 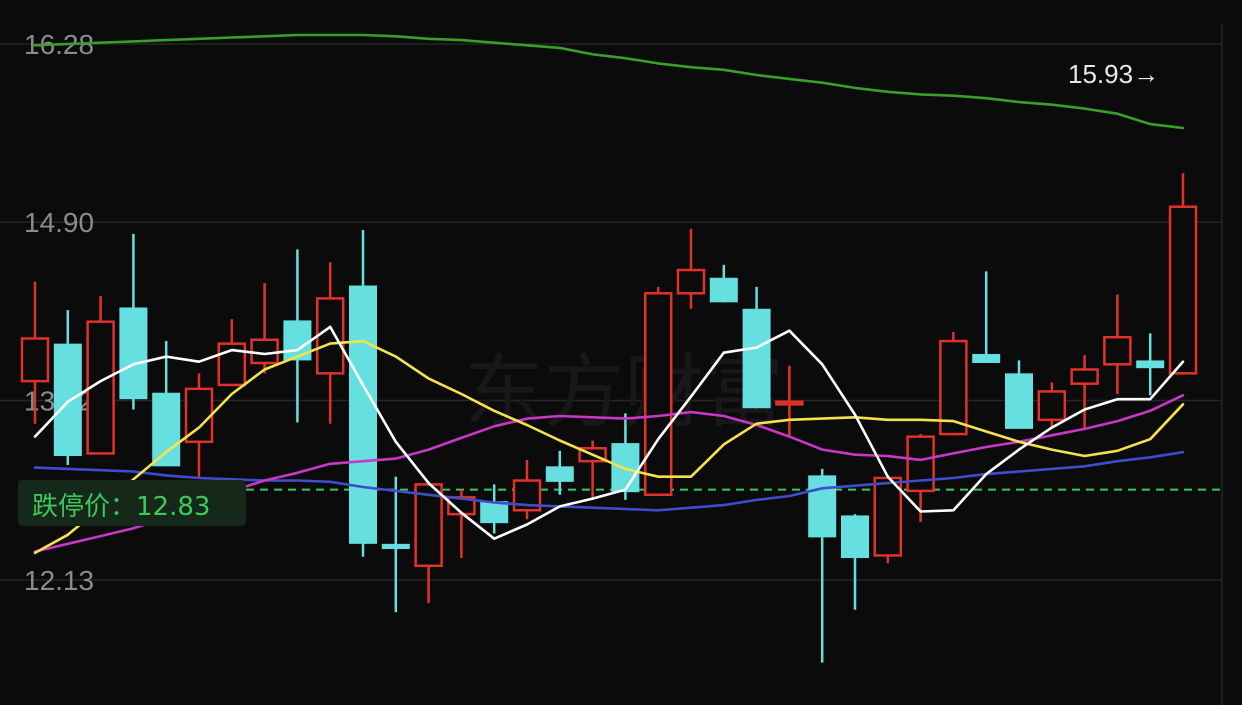 I want to click on line-ma_long, so click(x=609, y=81).